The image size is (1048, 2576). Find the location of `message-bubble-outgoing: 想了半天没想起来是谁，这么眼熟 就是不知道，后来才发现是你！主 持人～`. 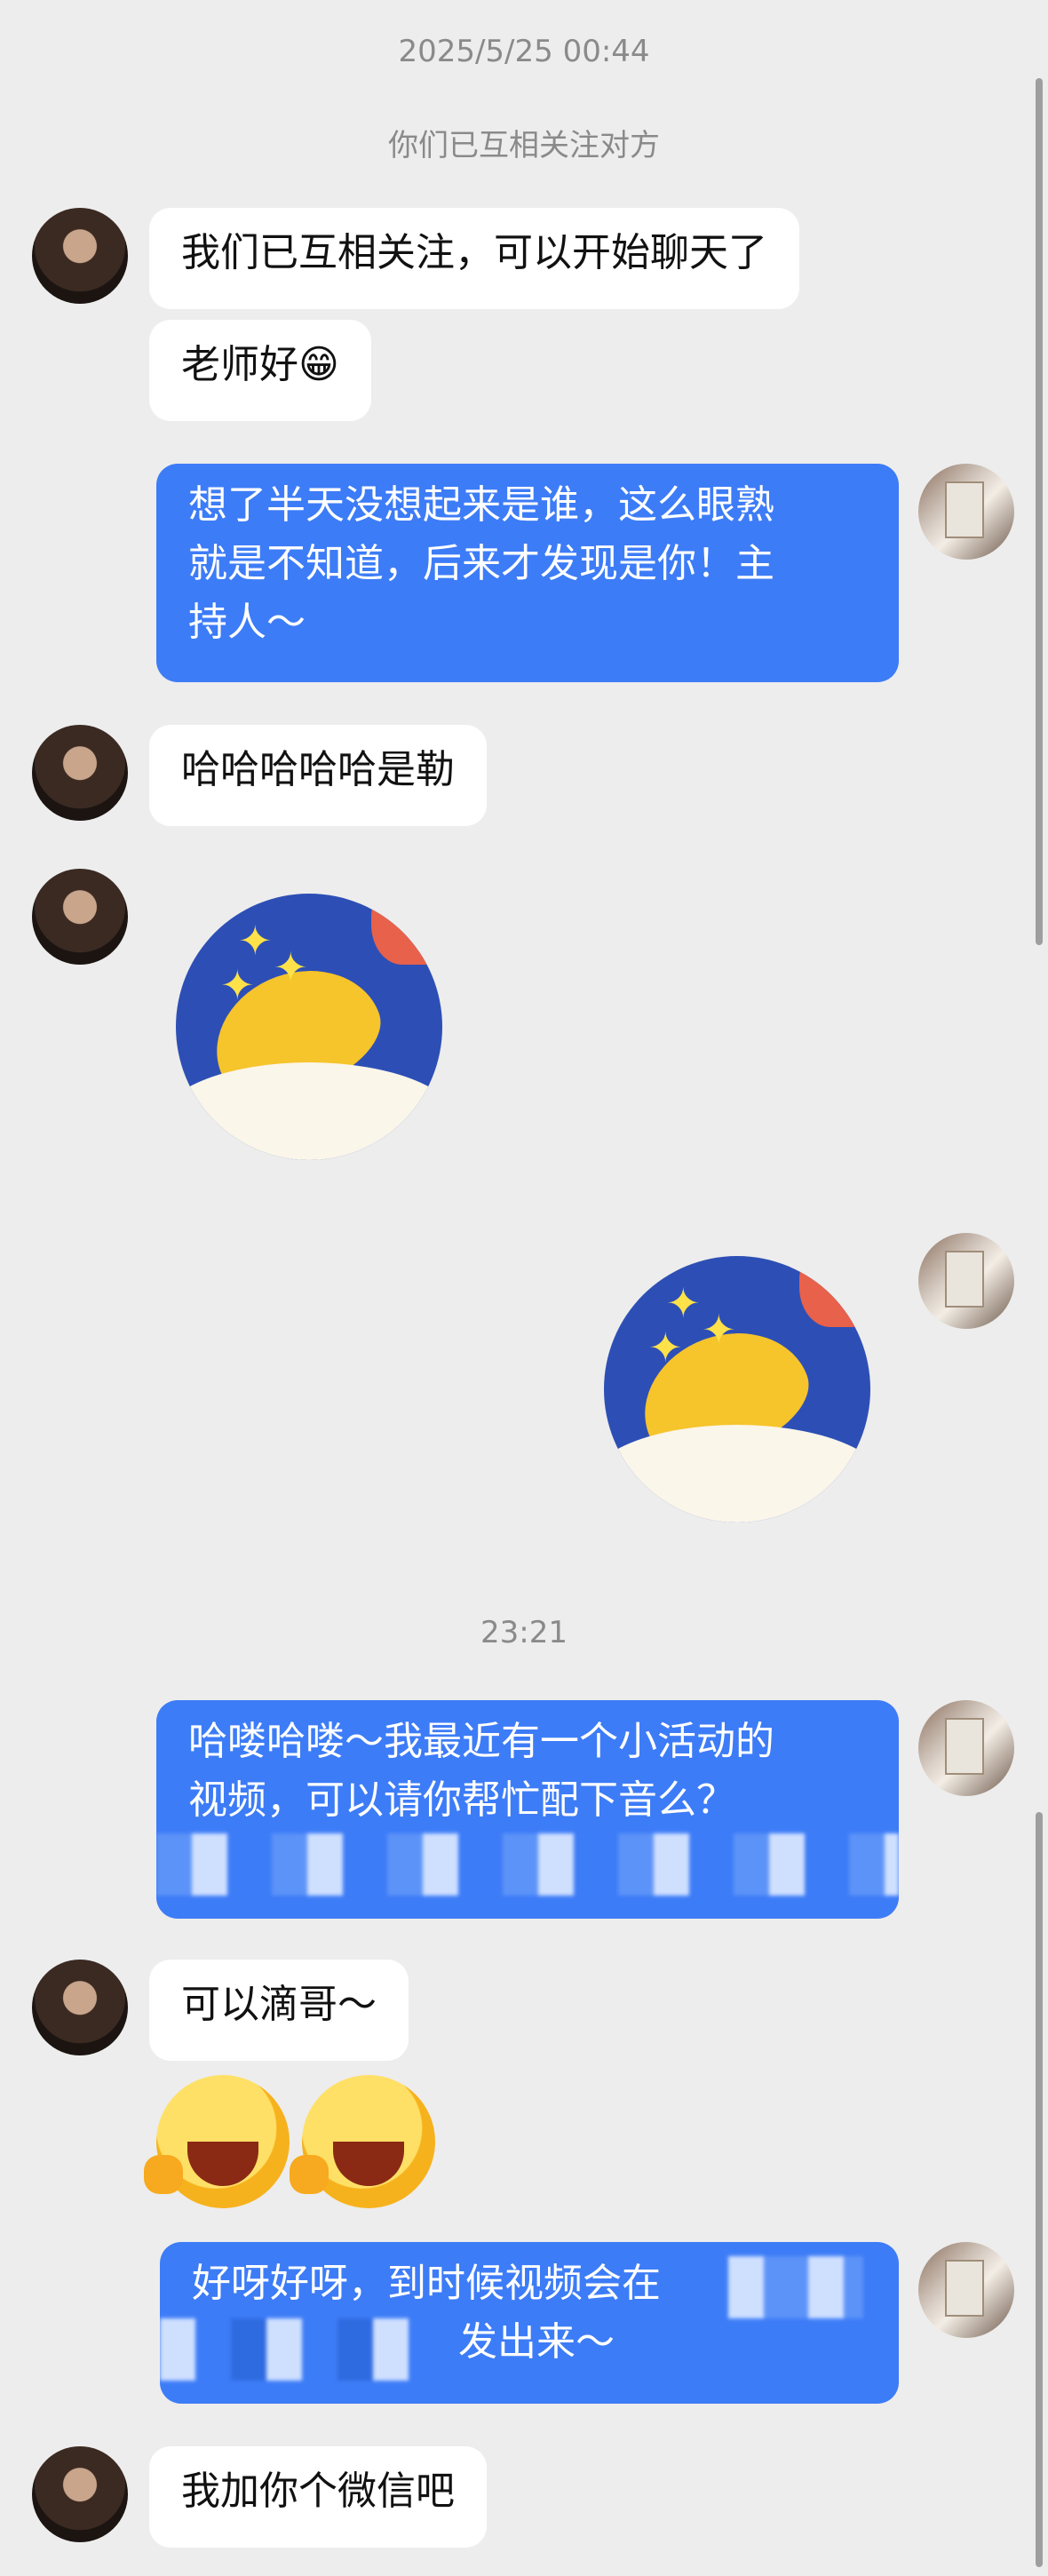

message-bubble-outgoing: 想了半天没想起来是谁，这么眼熟 就是不知道，后来才发现是你！主 持人～ is located at coordinates (527, 573).